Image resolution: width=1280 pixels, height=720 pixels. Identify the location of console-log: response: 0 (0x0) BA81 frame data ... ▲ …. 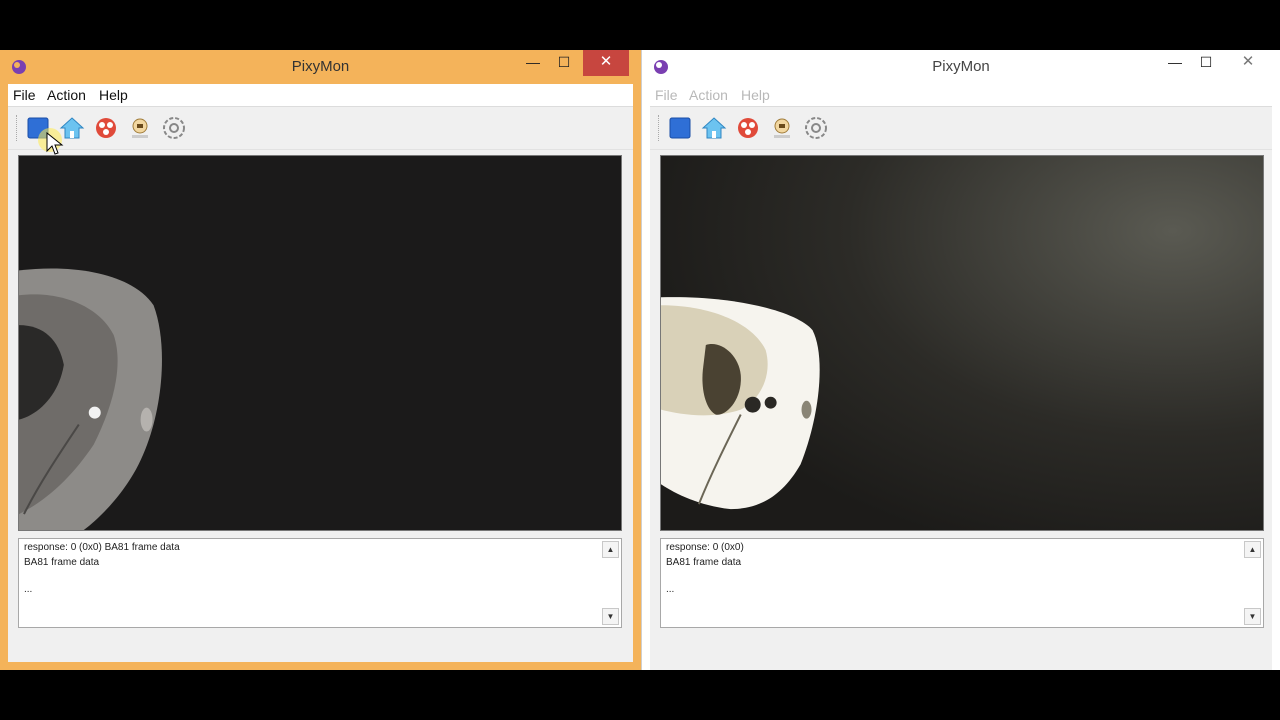
(962, 583).